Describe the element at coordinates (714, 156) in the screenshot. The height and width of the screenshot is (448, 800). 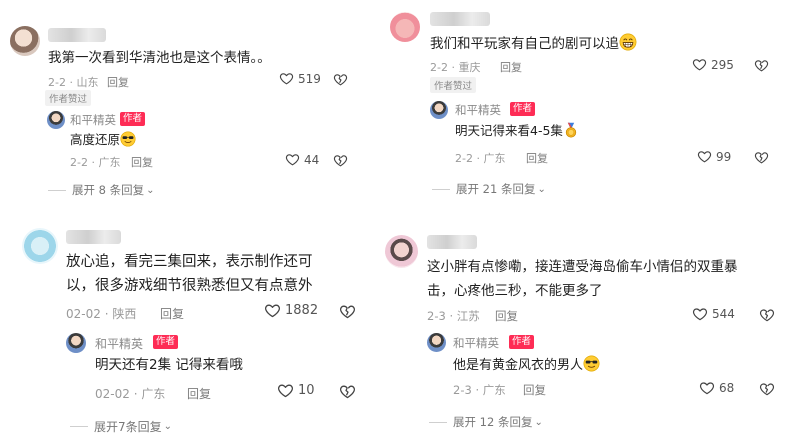
I see `author-like-button: 99` at that location.